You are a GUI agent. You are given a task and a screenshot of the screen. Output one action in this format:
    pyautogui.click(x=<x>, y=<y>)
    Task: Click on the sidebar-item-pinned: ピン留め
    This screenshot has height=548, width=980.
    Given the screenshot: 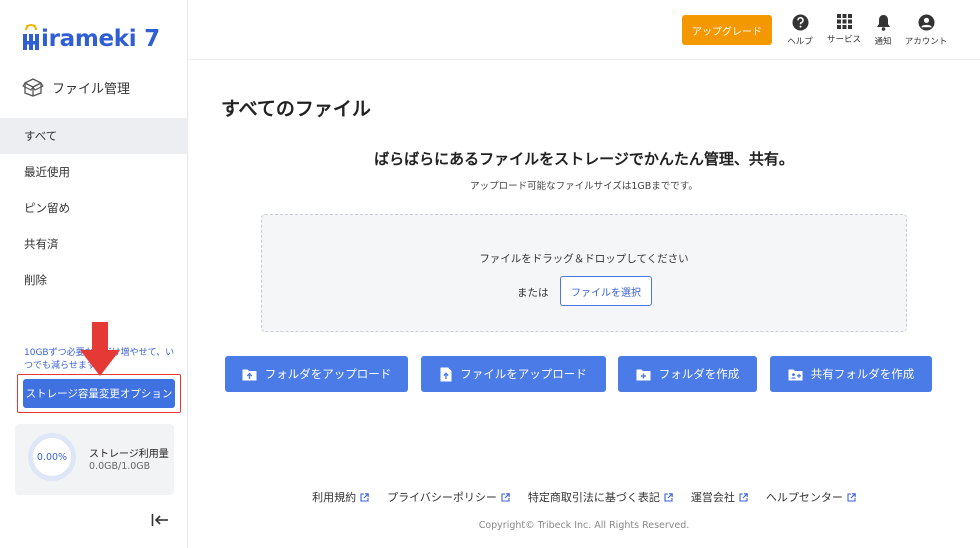 What is the action you would take?
    pyautogui.click(x=94, y=208)
    